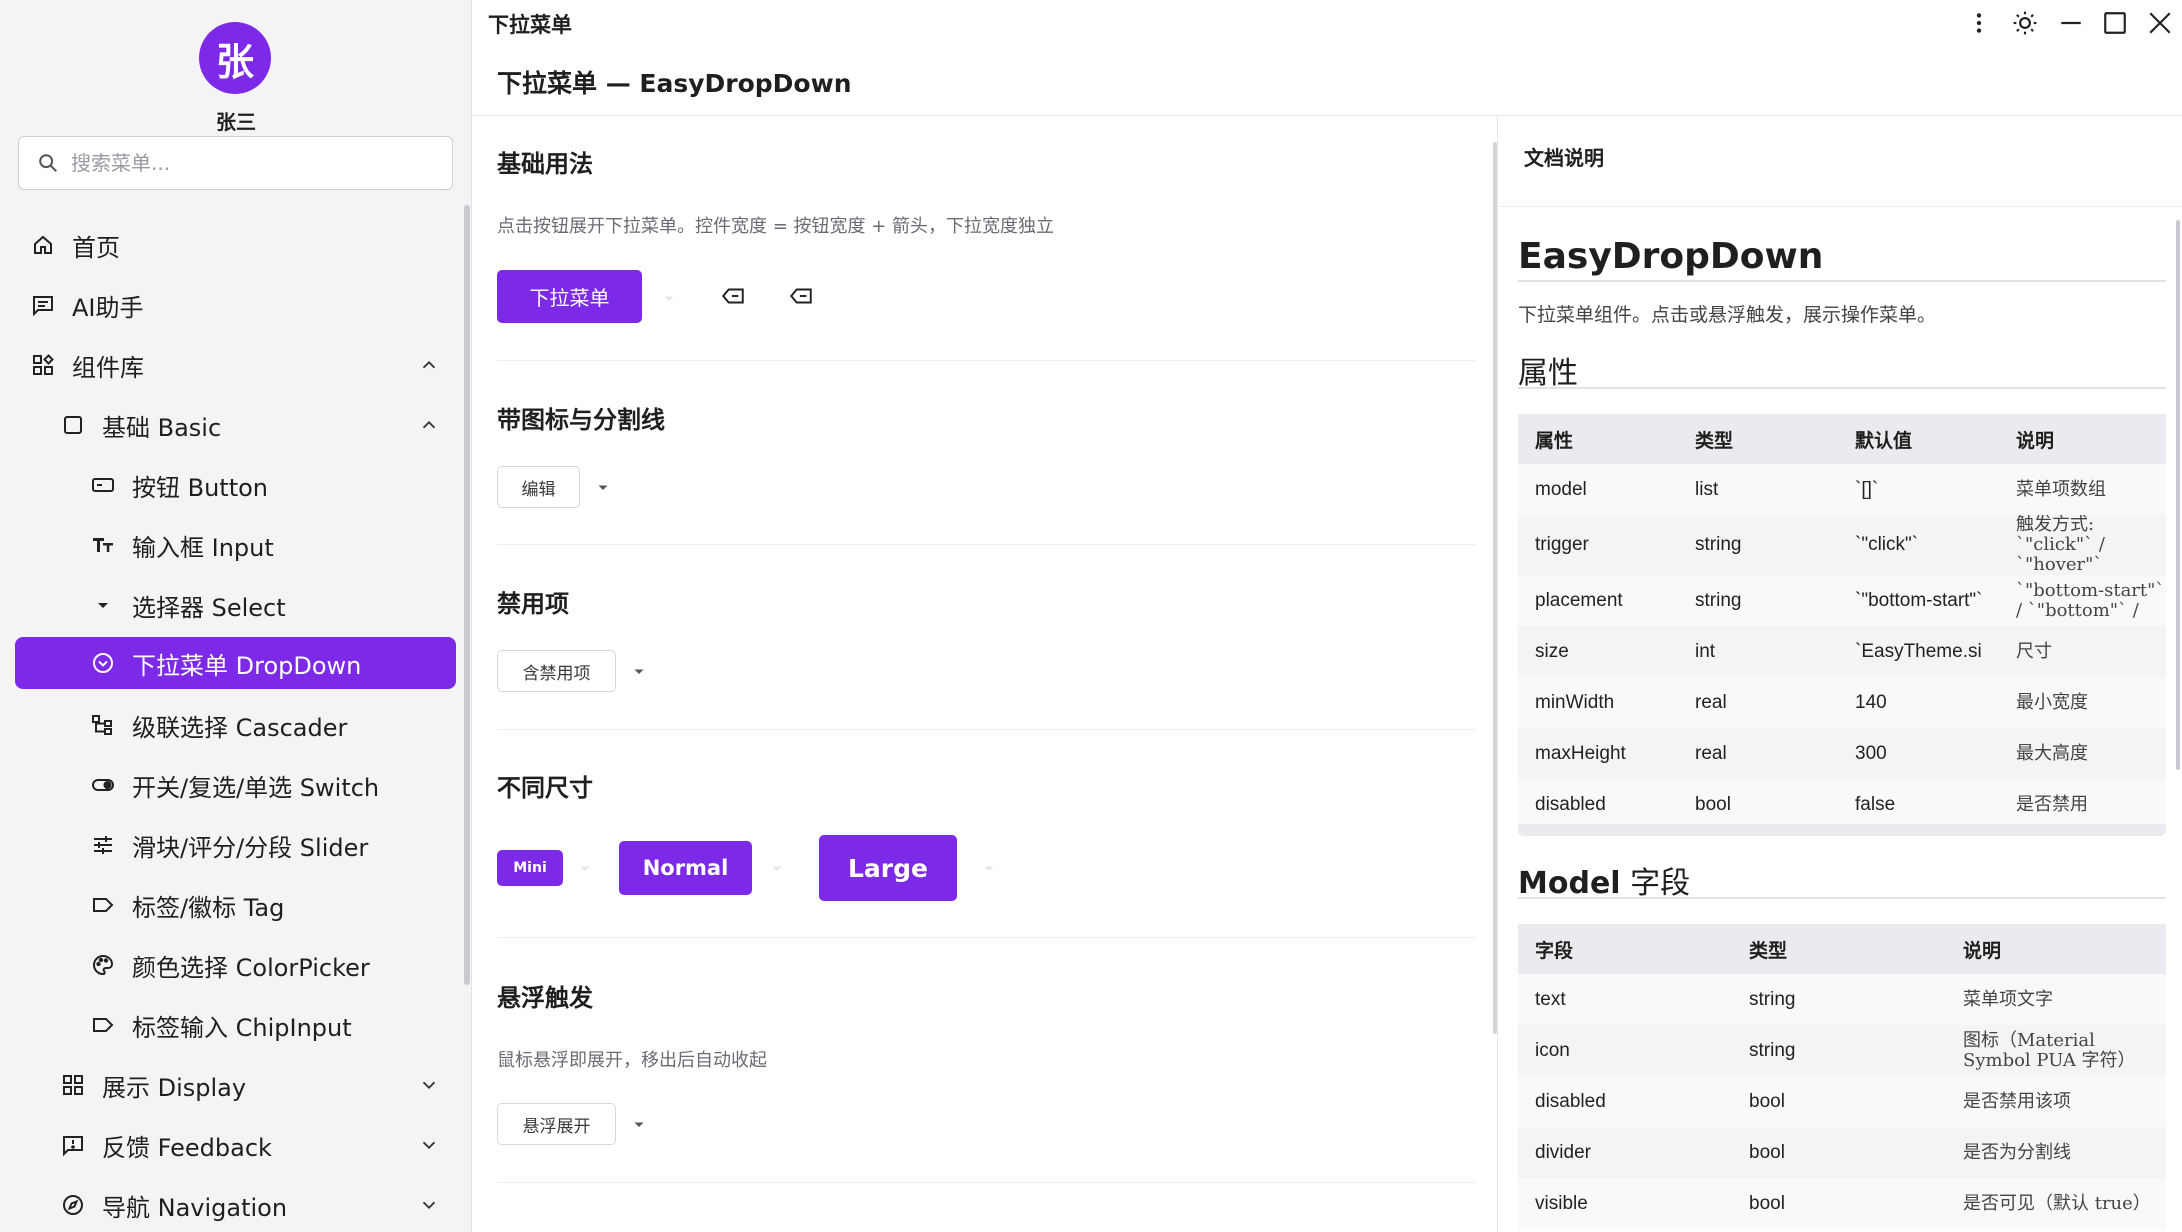 The width and height of the screenshot is (2182, 1232). I want to click on table-header: 默认值, so click(1918, 439).